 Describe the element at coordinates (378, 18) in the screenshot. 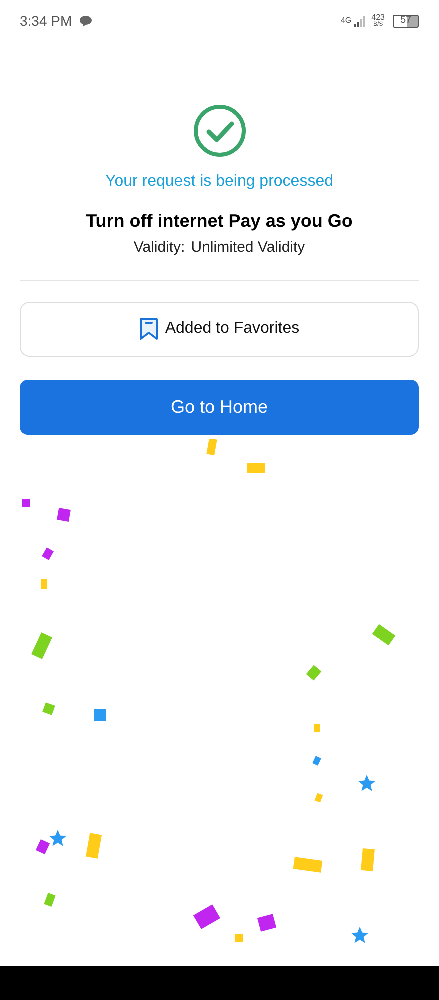

I see `network-speed: 423` at that location.